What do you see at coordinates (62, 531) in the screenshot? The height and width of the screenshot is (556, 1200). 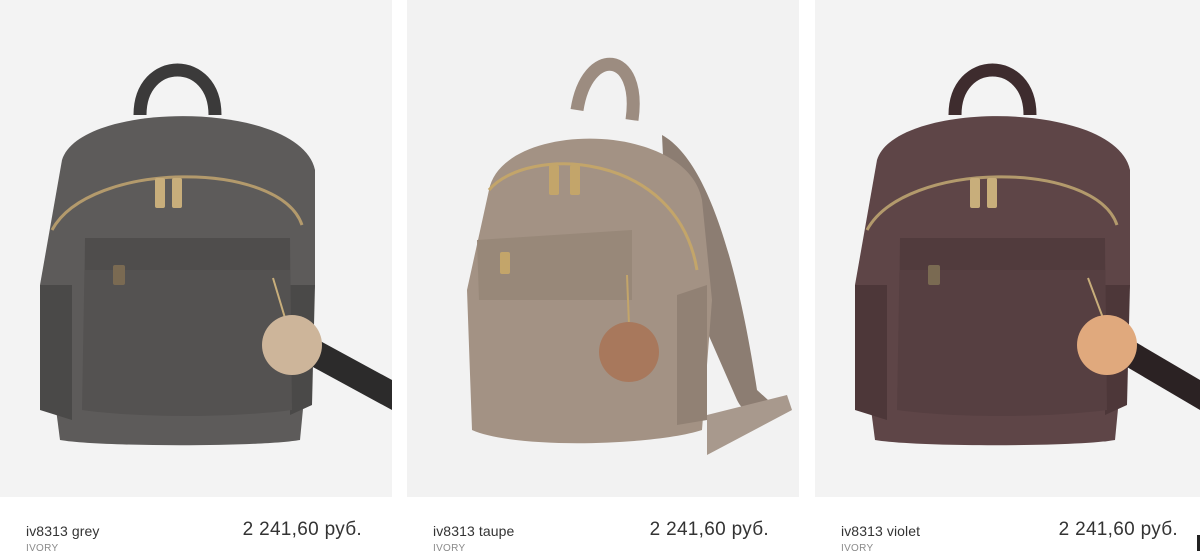 I see `product-name: iv8313 grey` at bounding box center [62, 531].